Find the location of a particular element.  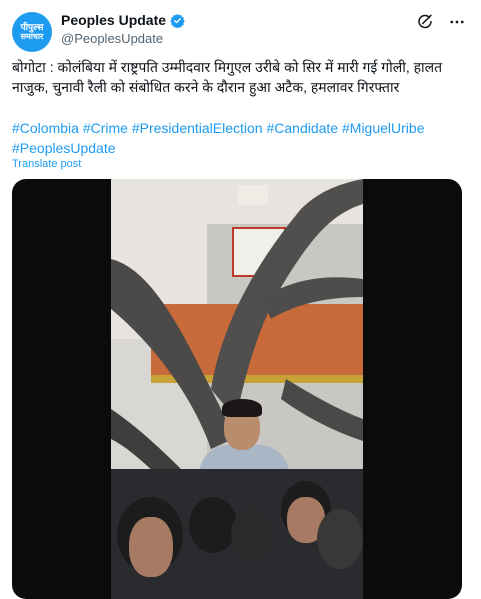

author-name-row: Peoples Update is located at coordinates (123, 20).